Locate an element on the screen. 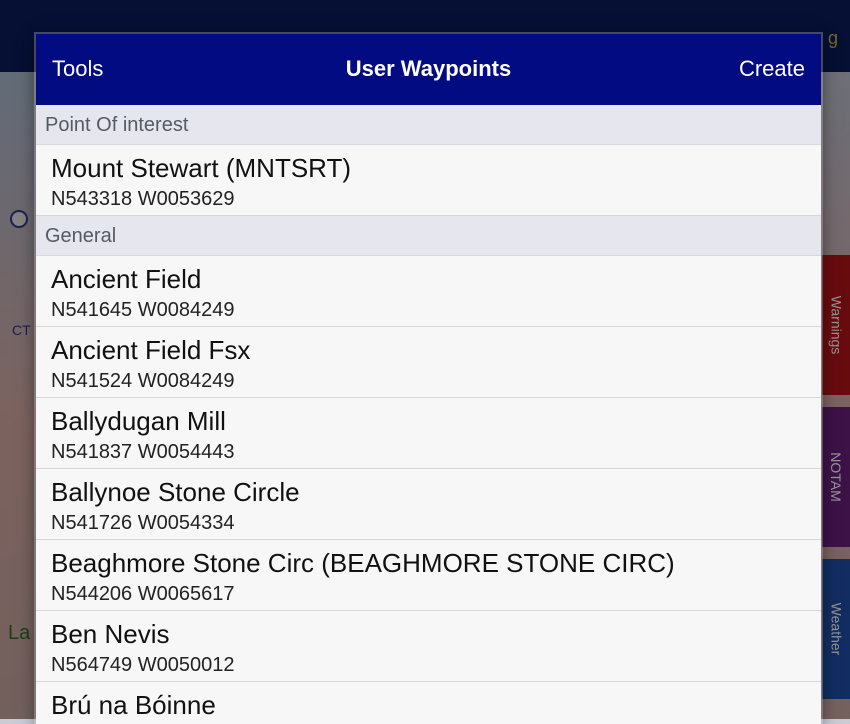 Image resolution: width=850 pixels, height=724 pixels. waypoint-row: Ancient Field N541645 W0084249 is located at coordinates (428, 291).